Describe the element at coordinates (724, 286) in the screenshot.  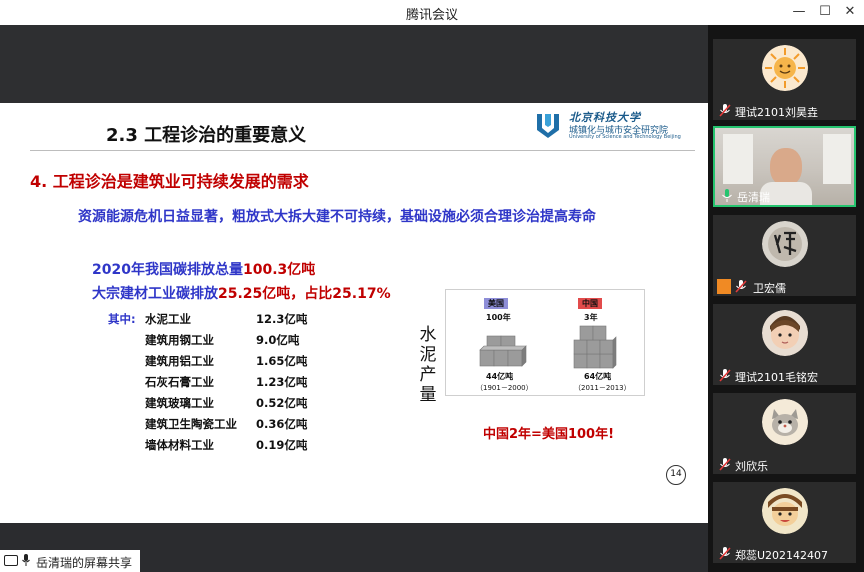
I see `user-badge-icon` at that location.